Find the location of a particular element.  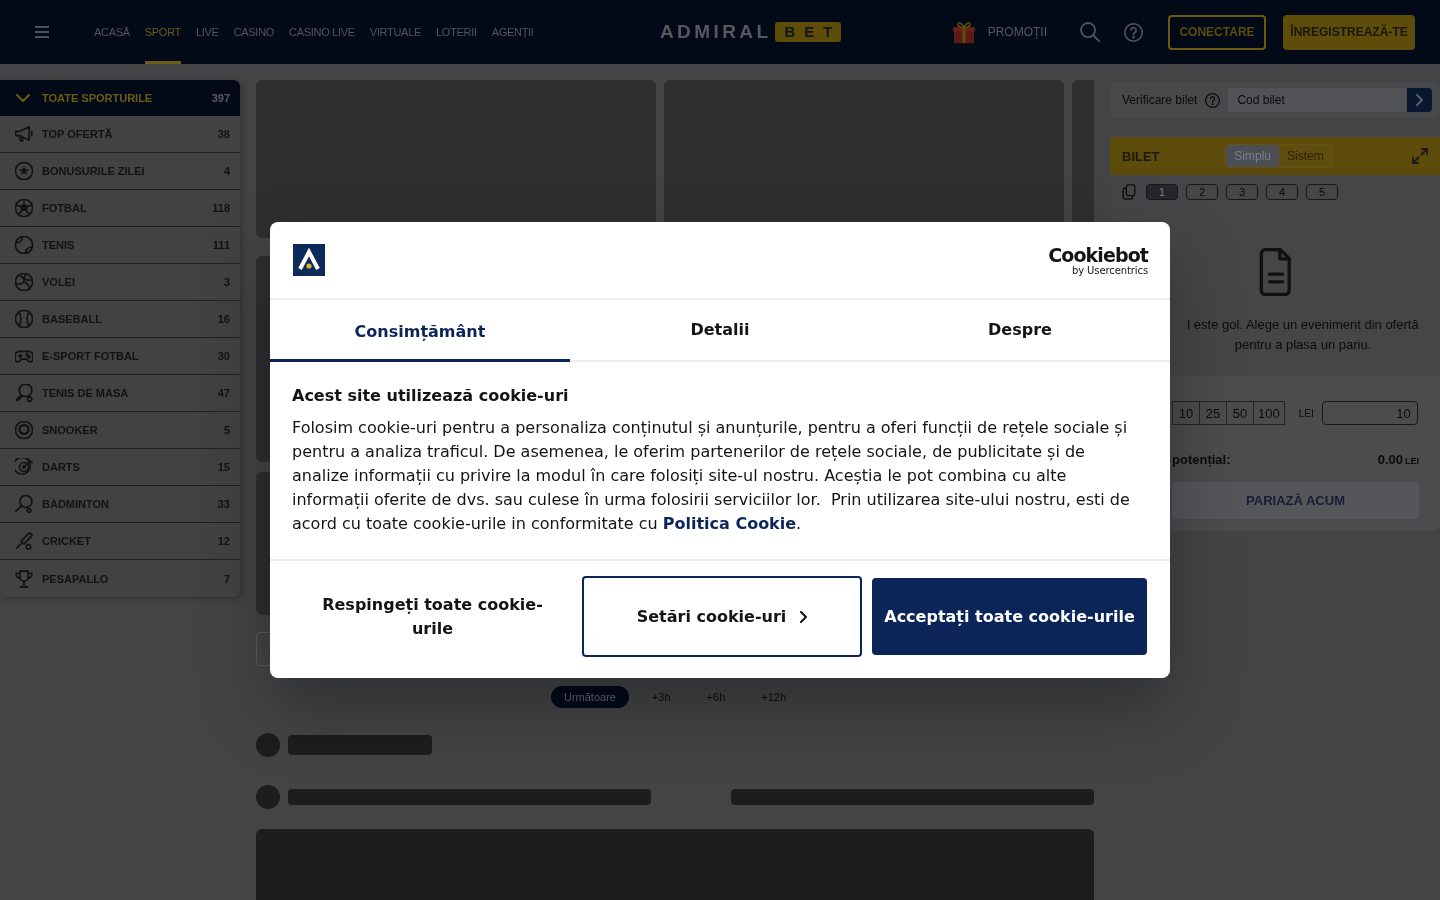

trophy-icon is located at coordinates (24, 578).